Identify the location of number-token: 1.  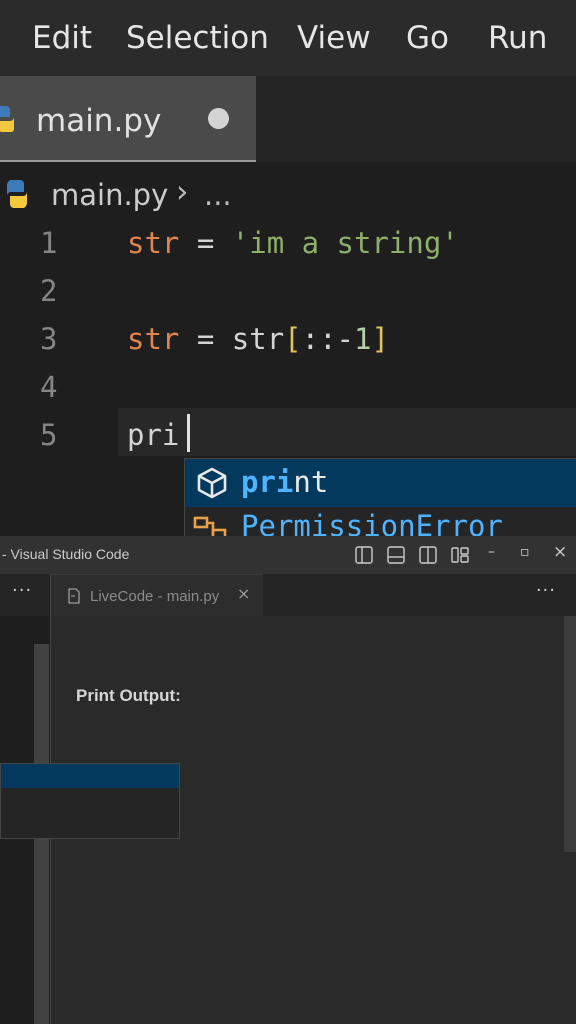
(363, 339).